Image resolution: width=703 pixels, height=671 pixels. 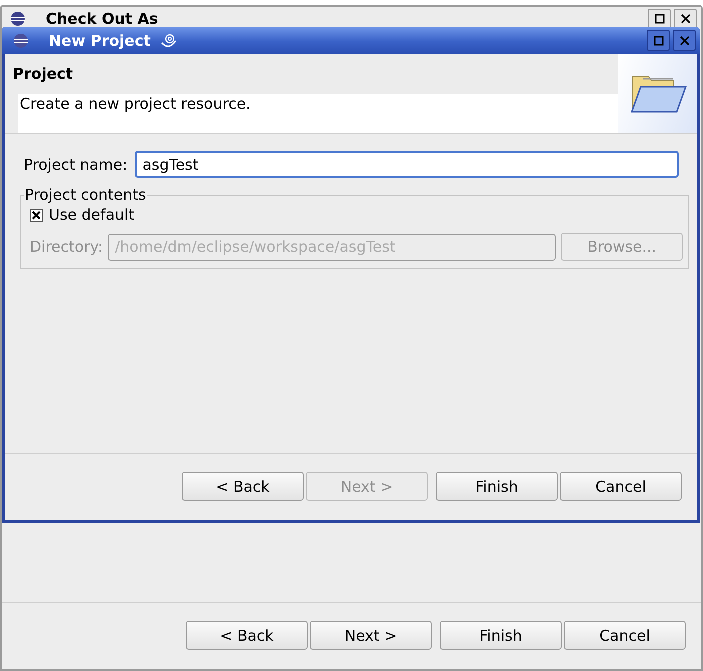 I want to click on project-name-field: asgTest, so click(x=406, y=164).